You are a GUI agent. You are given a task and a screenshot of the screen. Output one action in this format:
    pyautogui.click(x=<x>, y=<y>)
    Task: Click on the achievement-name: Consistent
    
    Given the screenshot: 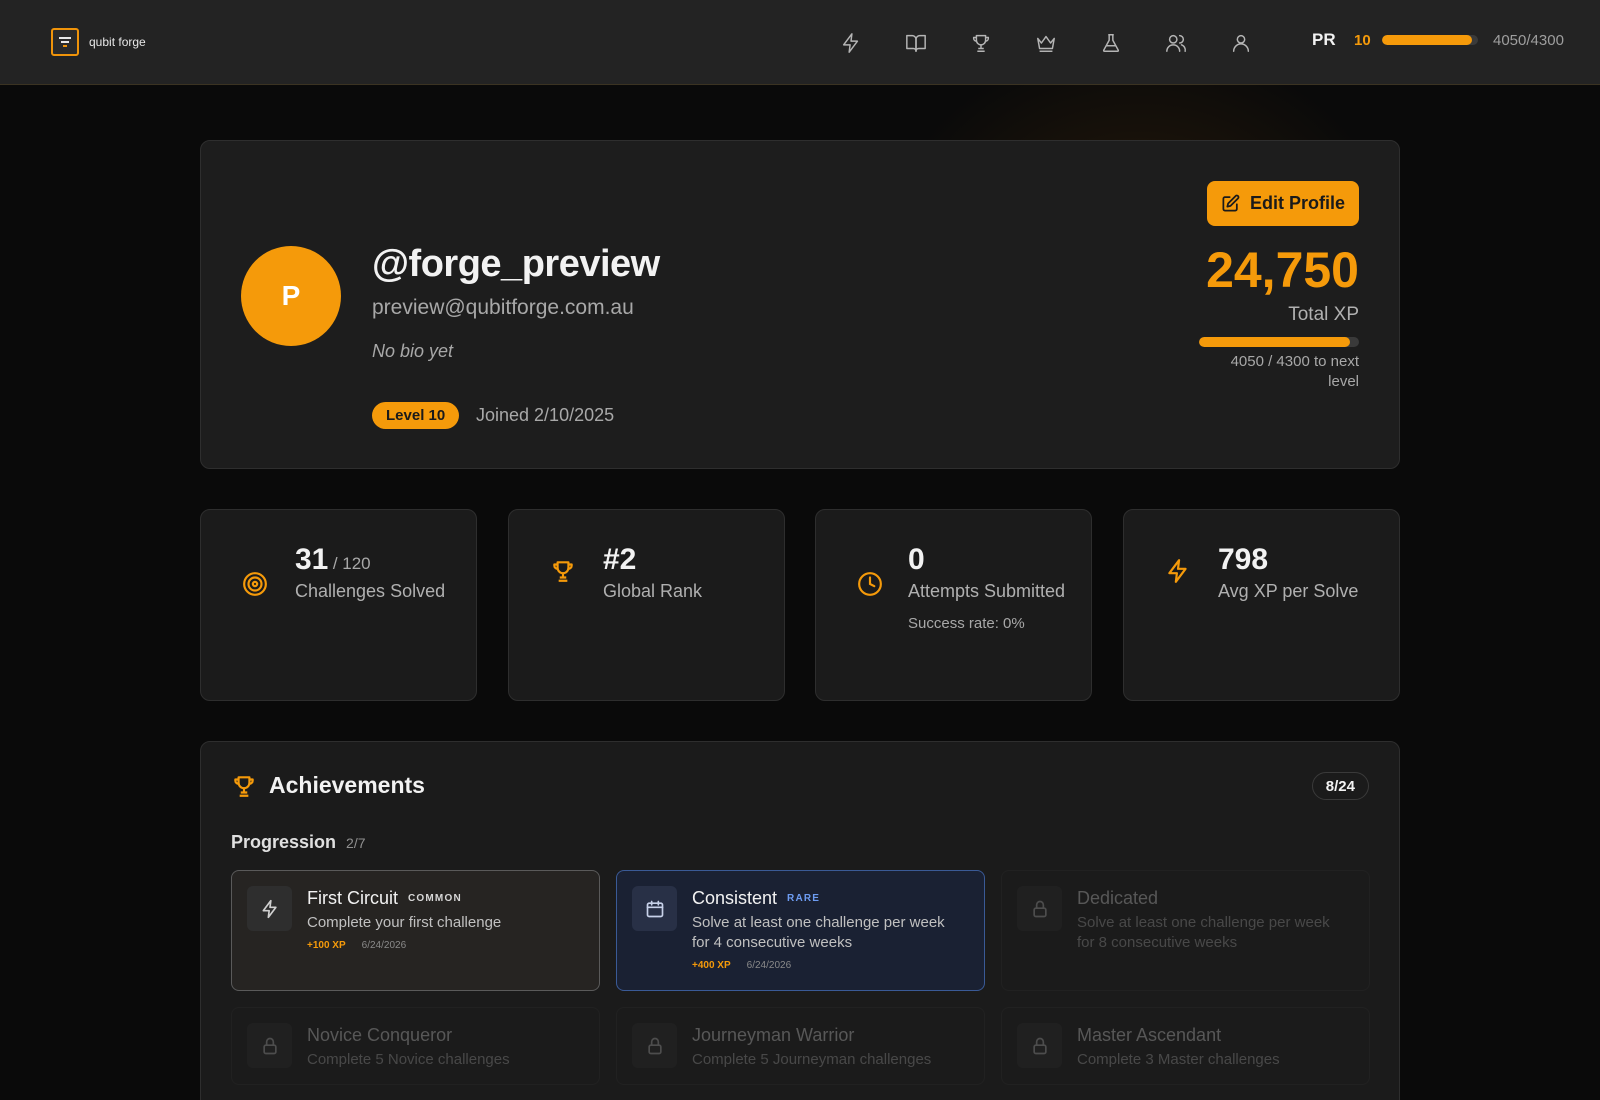 What is the action you would take?
    pyautogui.click(x=735, y=898)
    